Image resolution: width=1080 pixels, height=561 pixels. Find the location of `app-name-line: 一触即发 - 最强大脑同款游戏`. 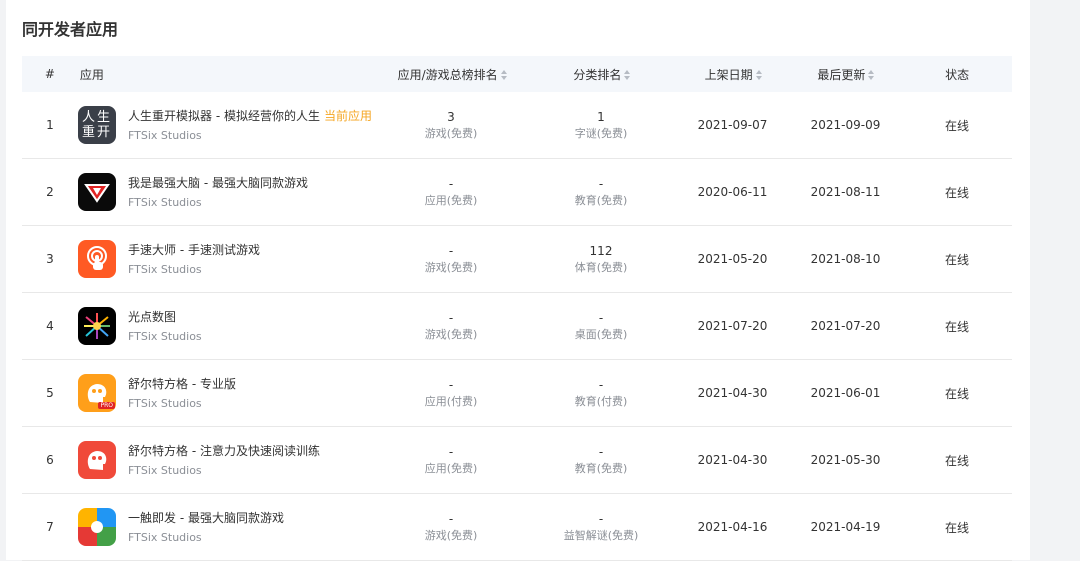

app-name-line: 一触即发 - 最强大脑同款游戏 is located at coordinates (206, 518).